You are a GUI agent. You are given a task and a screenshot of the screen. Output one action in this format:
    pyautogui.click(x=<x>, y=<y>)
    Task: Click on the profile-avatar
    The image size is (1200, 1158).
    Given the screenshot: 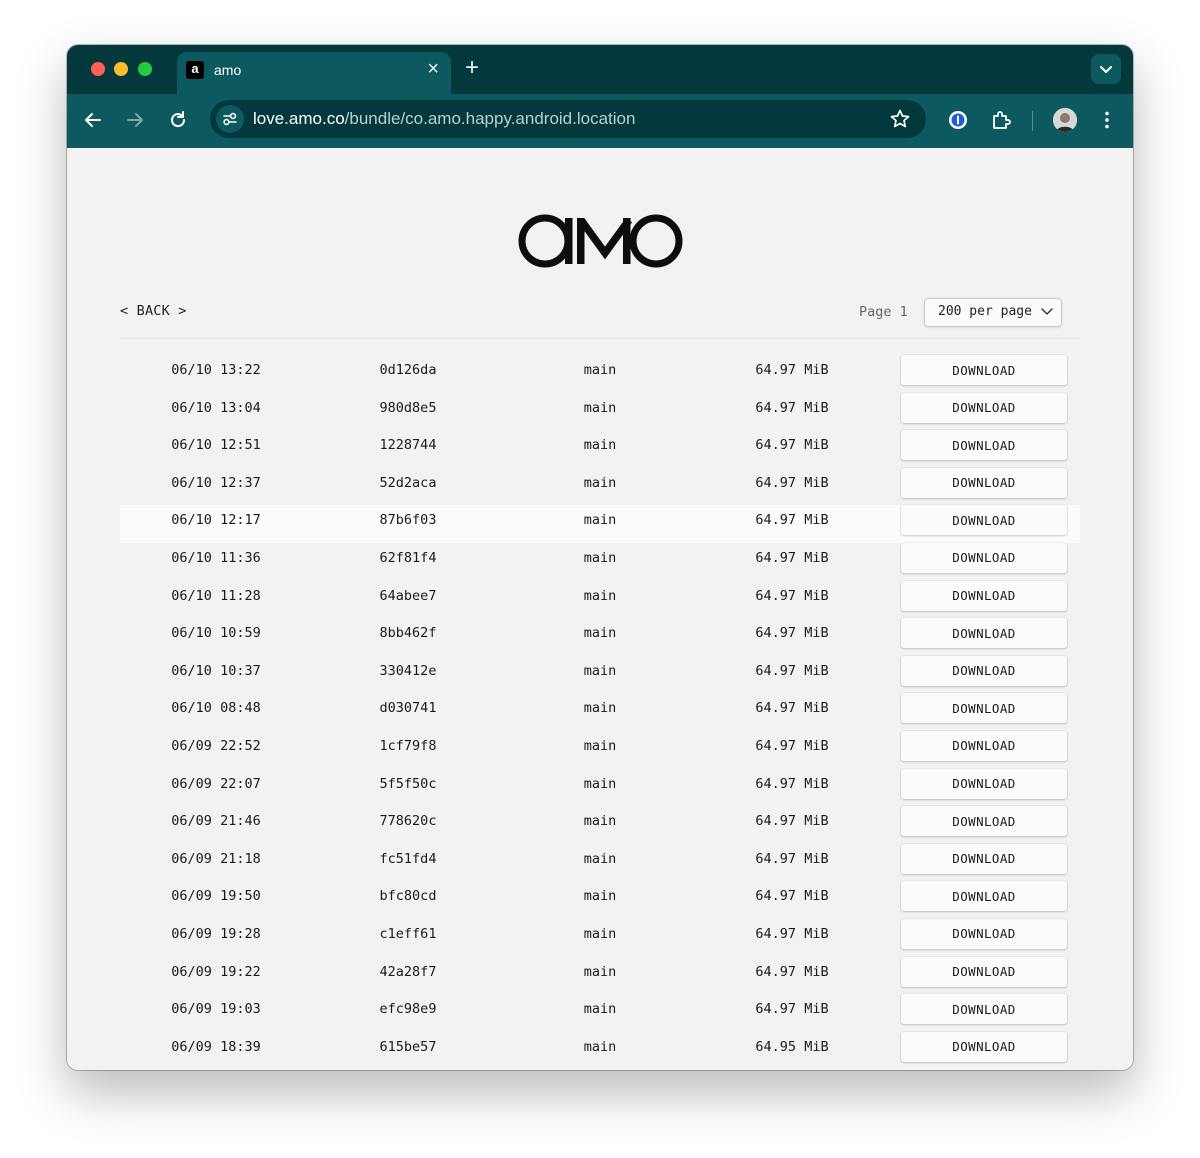 What is the action you would take?
    pyautogui.click(x=1065, y=120)
    